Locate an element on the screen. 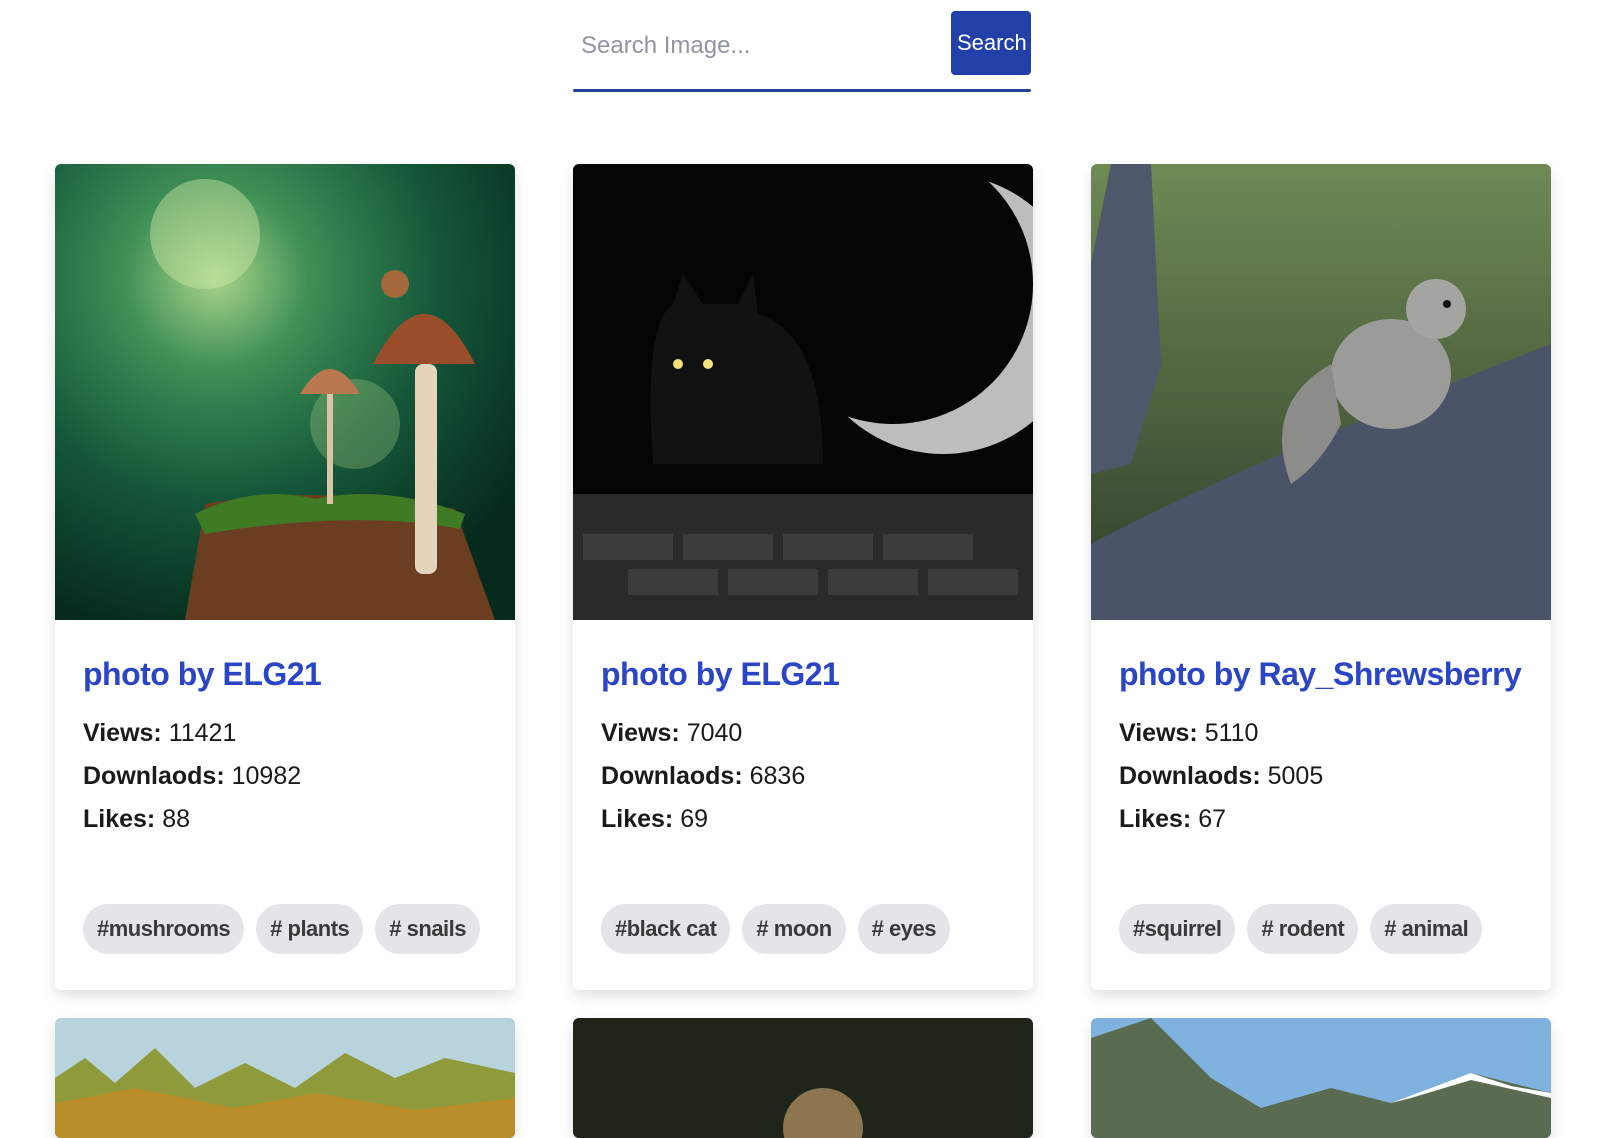 Image resolution: width=1600 pixels, height=1138 pixels. downloads-value: 6836 is located at coordinates (777, 776).